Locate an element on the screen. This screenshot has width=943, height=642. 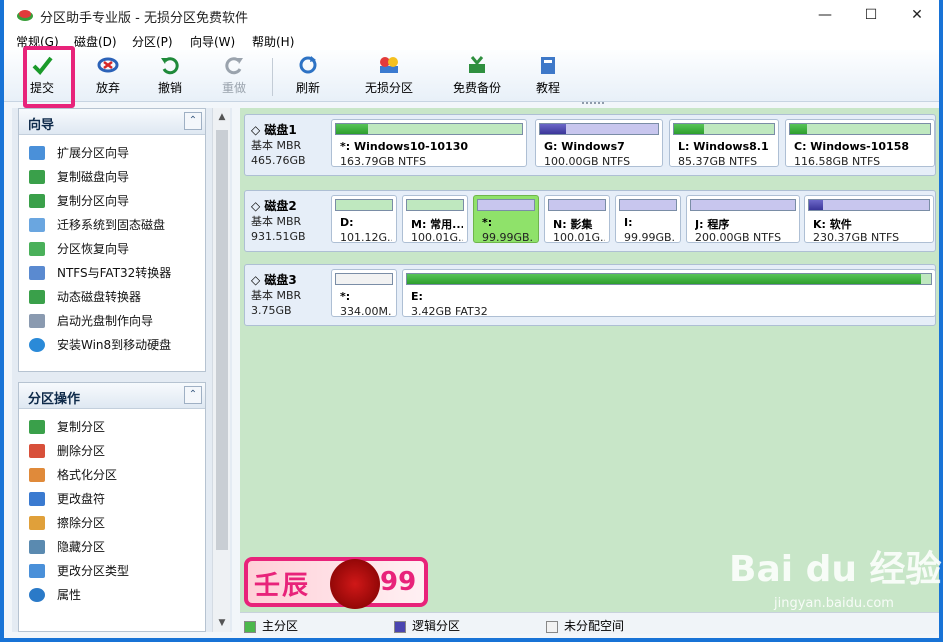
redo-button: 重做 is located at coordinates (234, 76).